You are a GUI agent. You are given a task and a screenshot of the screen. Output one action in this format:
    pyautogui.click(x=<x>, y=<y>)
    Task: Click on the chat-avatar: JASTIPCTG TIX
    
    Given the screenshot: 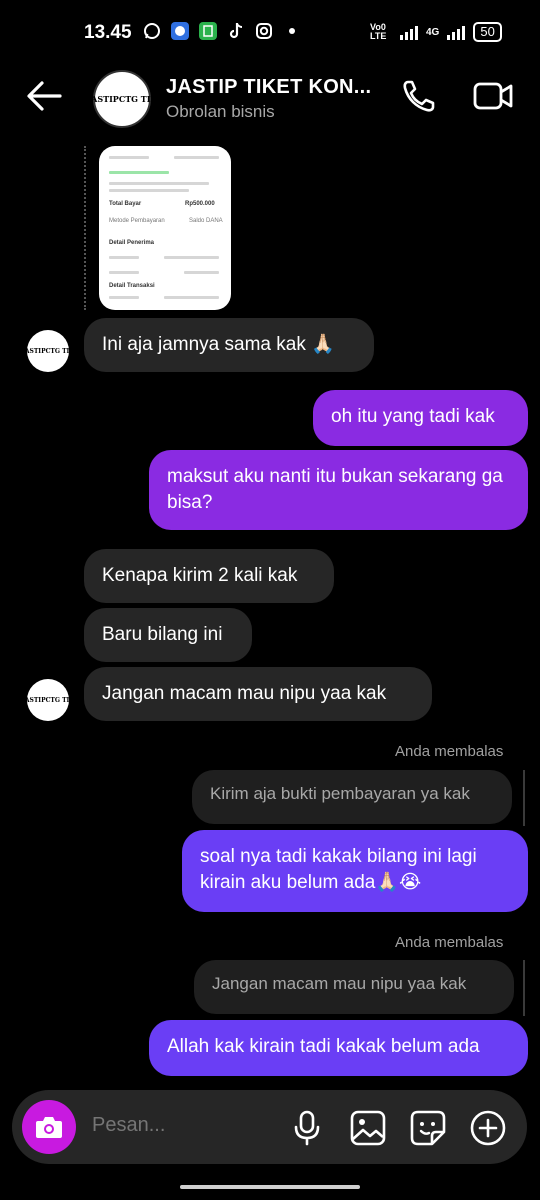 What is the action you would take?
    pyautogui.click(x=122, y=99)
    